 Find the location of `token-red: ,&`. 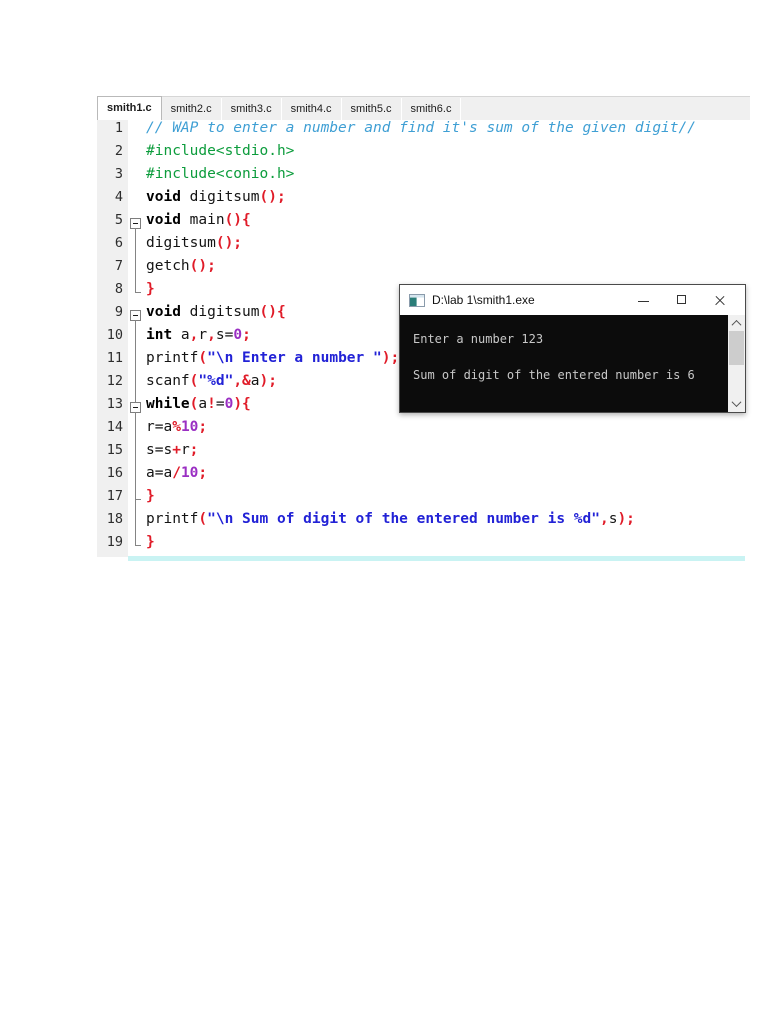

token-red: ,& is located at coordinates (242, 381).